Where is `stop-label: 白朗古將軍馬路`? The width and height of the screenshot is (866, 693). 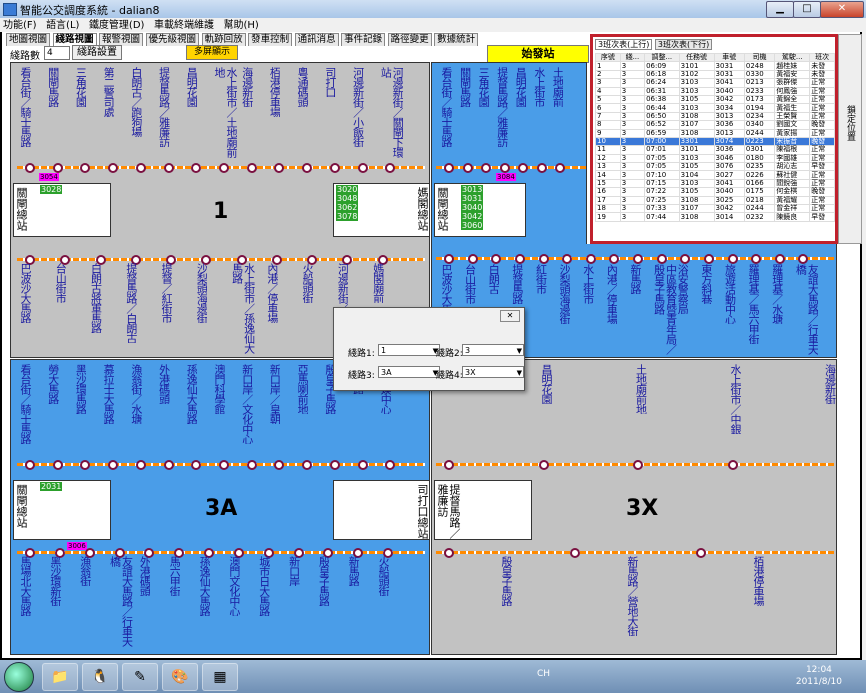 stop-label: 白朗古將軍馬路 is located at coordinates (96, 298).